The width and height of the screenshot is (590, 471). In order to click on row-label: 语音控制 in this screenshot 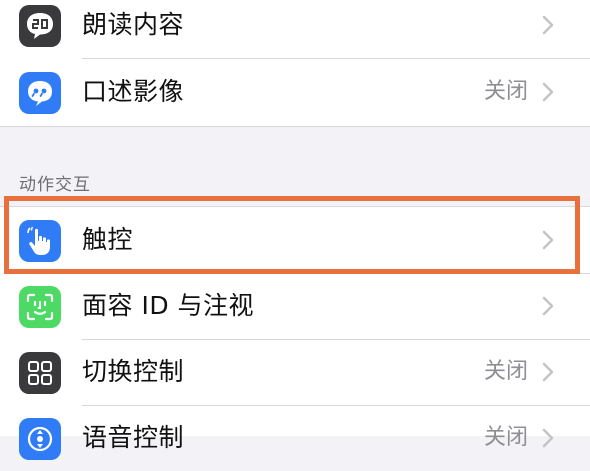, I will do `click(133, 437)`.